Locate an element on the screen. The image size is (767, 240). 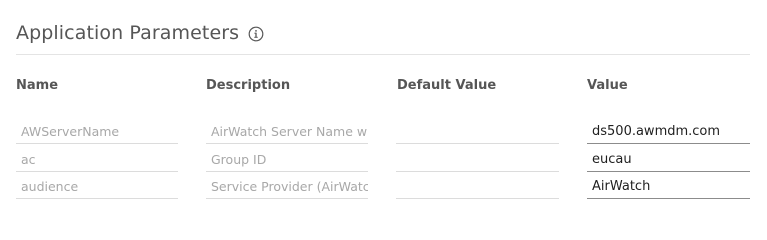
column-header-value: Value is located at coordinates (607, 85).